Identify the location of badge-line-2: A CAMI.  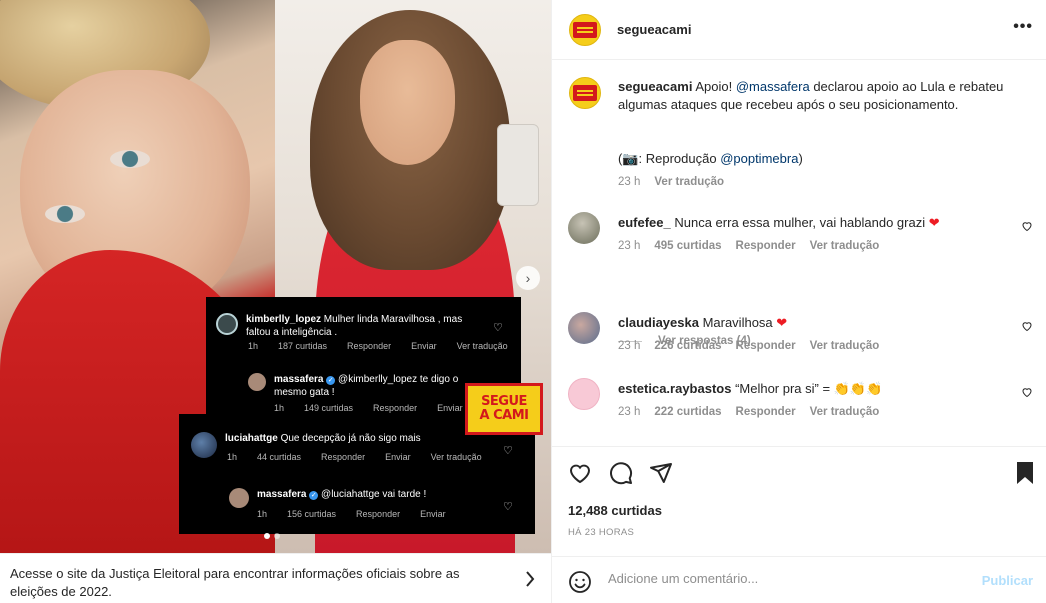
(504, 415).